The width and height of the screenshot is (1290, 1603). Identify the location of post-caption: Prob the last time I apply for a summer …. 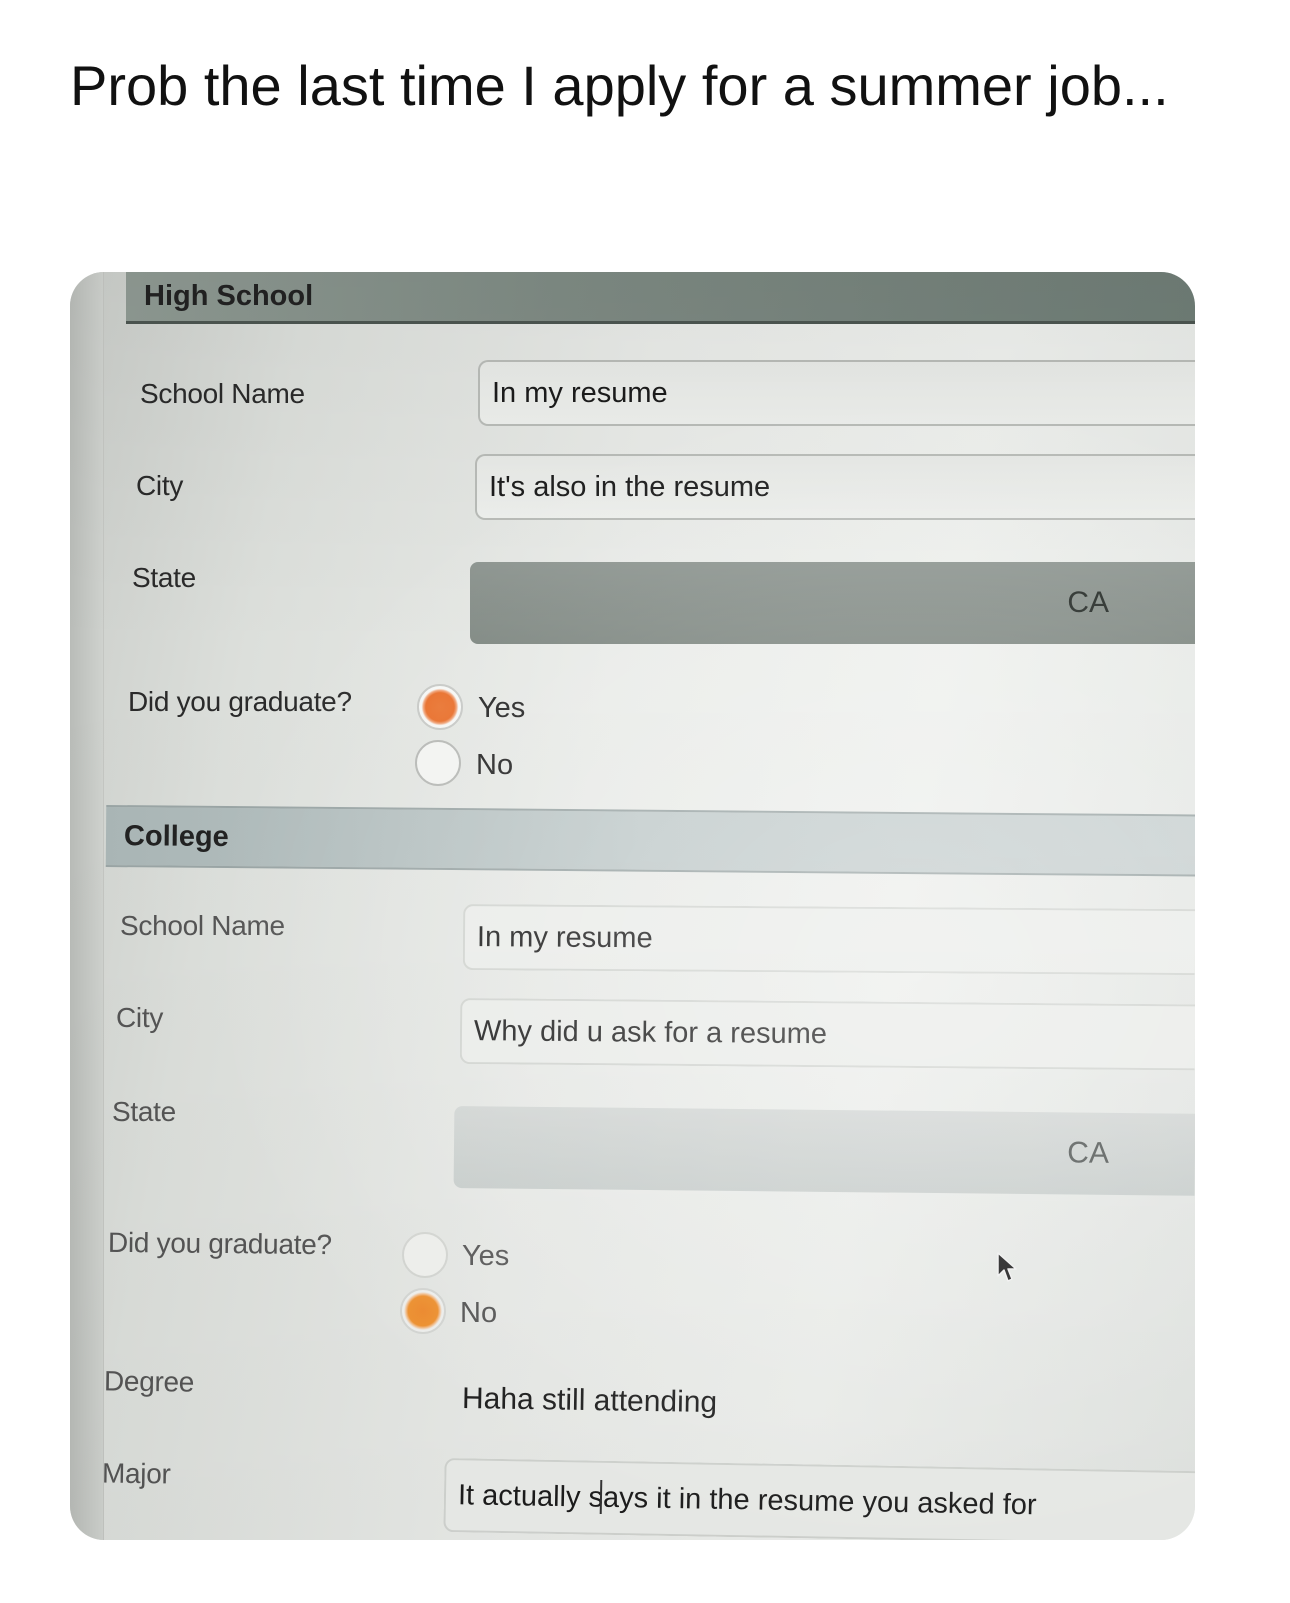
(619, 85).